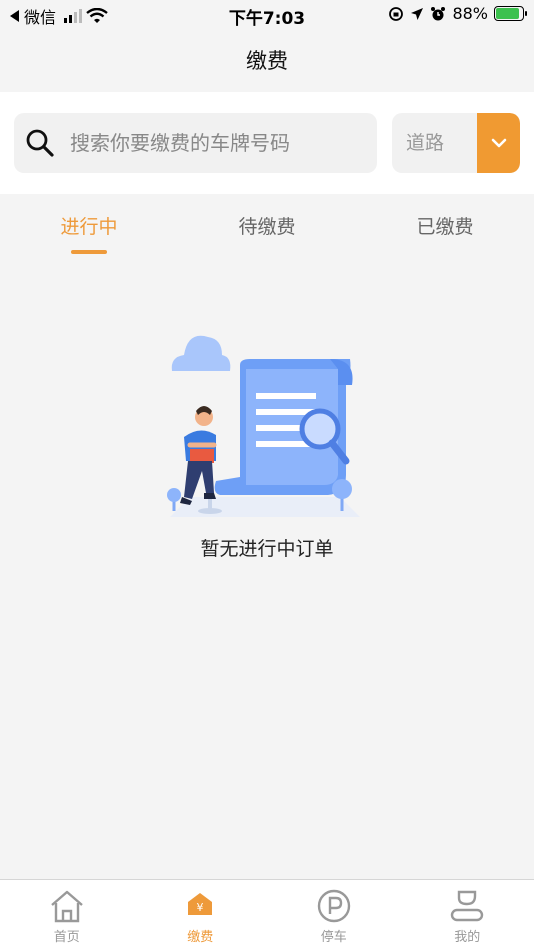 Image resolution: width=534 pixels, height=950 pixels. I want to click on order-status-tabs: 进行中 待缴费 已缴费, so click(267, 227).